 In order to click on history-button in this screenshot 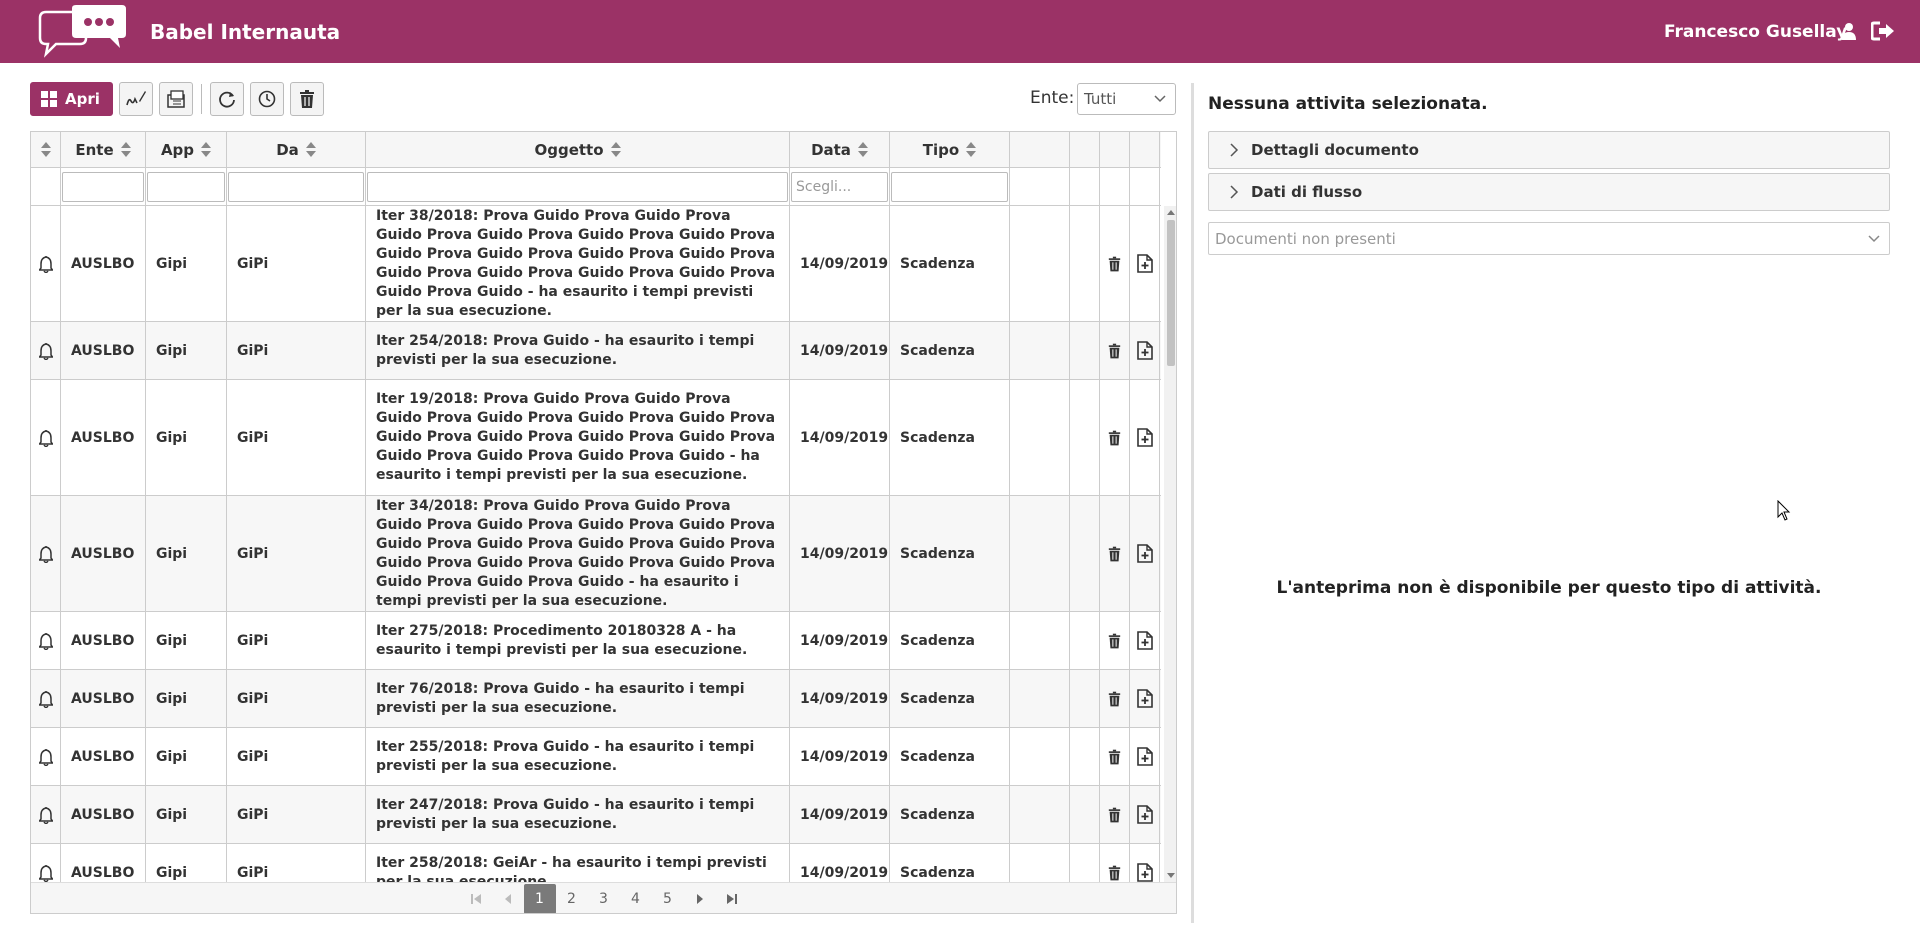, I will do `click(266, 99)`.